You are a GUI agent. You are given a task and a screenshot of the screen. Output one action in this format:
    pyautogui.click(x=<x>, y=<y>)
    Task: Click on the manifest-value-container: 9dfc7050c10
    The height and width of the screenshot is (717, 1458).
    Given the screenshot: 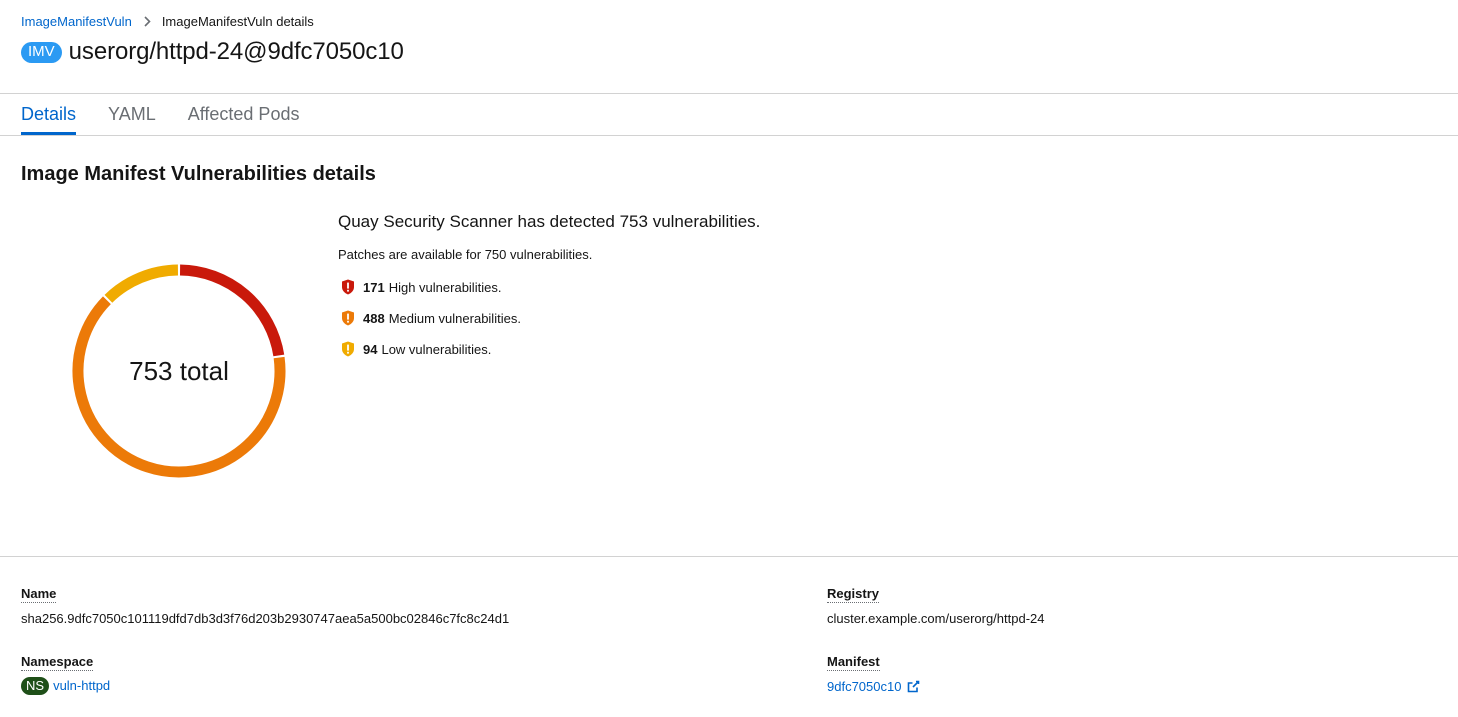 What is the action you would take?
    pyautogui.click(x=873, y=686)
    